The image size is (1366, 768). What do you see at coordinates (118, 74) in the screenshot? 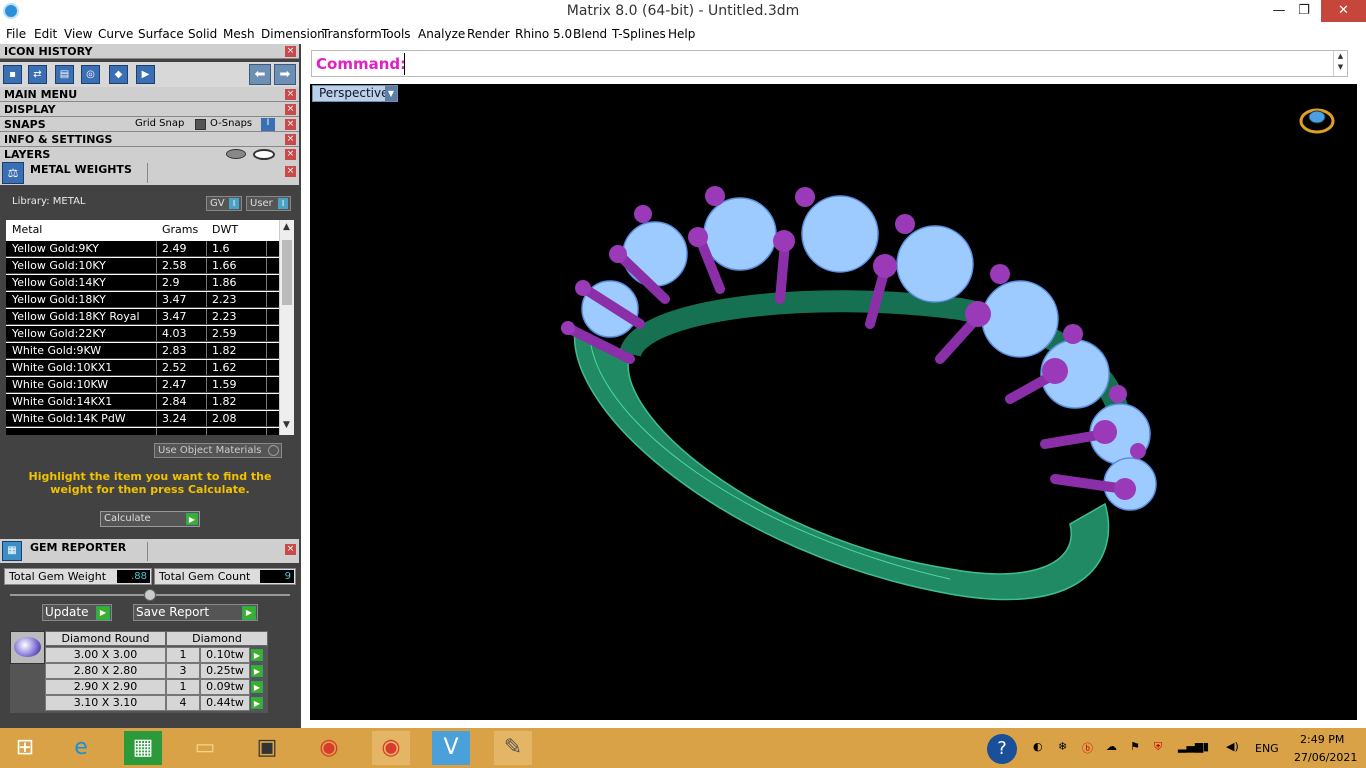
I see `gem-icon: ◆` at bounding box center [118, 74].